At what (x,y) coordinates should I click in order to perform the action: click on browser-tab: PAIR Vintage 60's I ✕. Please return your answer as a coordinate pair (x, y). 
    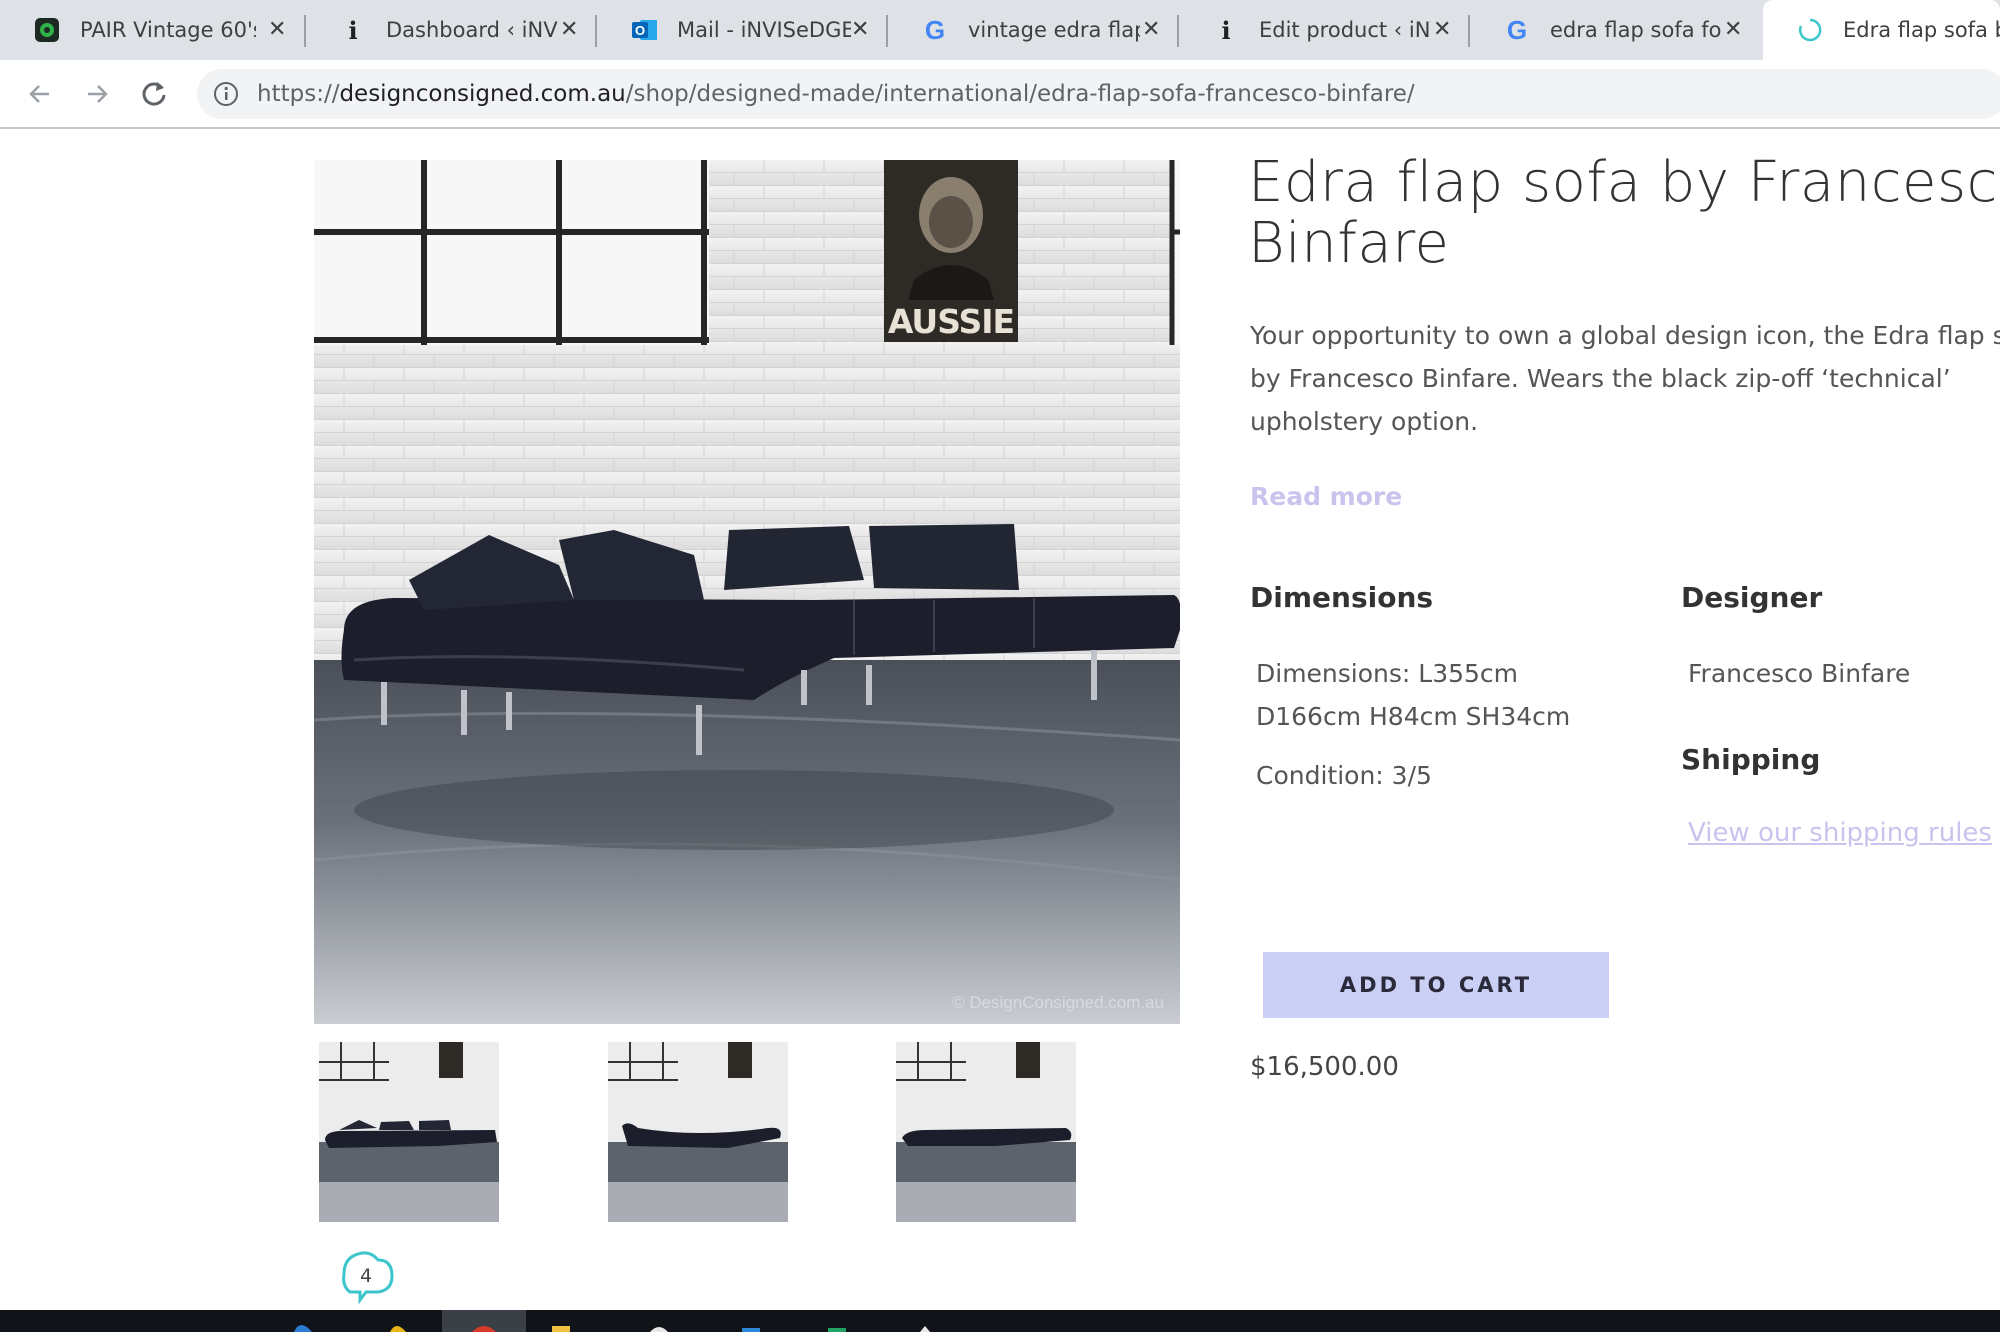
    Looking at the image, I should click on (153, 30).